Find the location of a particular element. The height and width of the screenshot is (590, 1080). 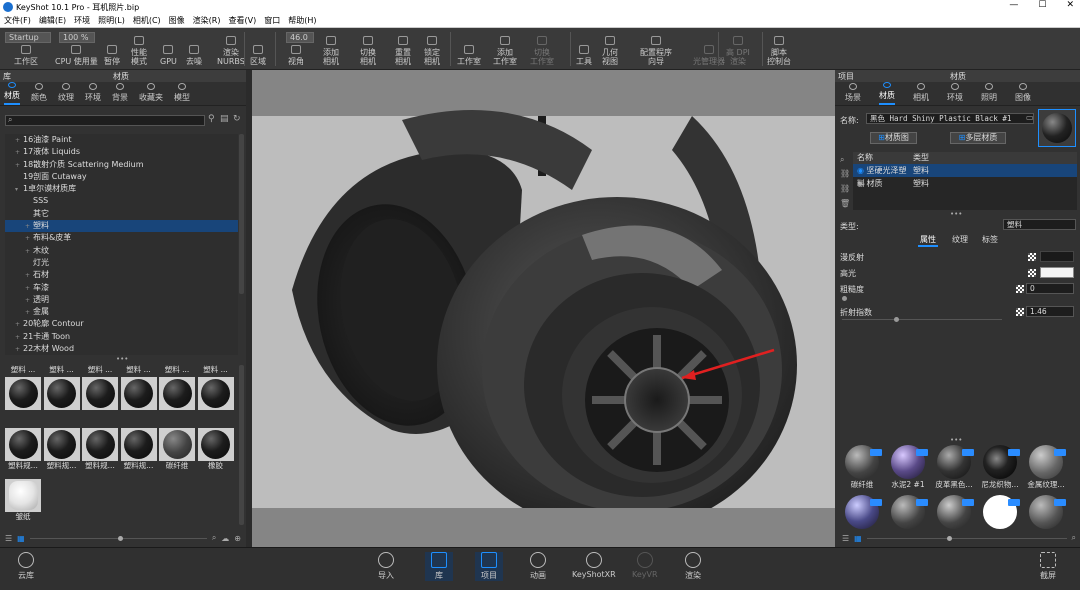

refresh-icon: ↻ is located at coordinates (237, 119).